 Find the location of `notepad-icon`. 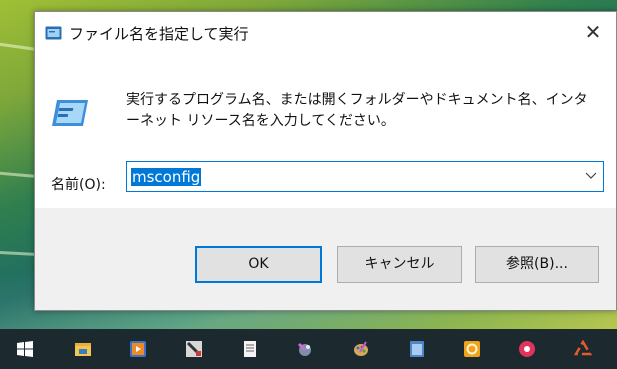

notepad-icon is located at coordinates (250, 349).